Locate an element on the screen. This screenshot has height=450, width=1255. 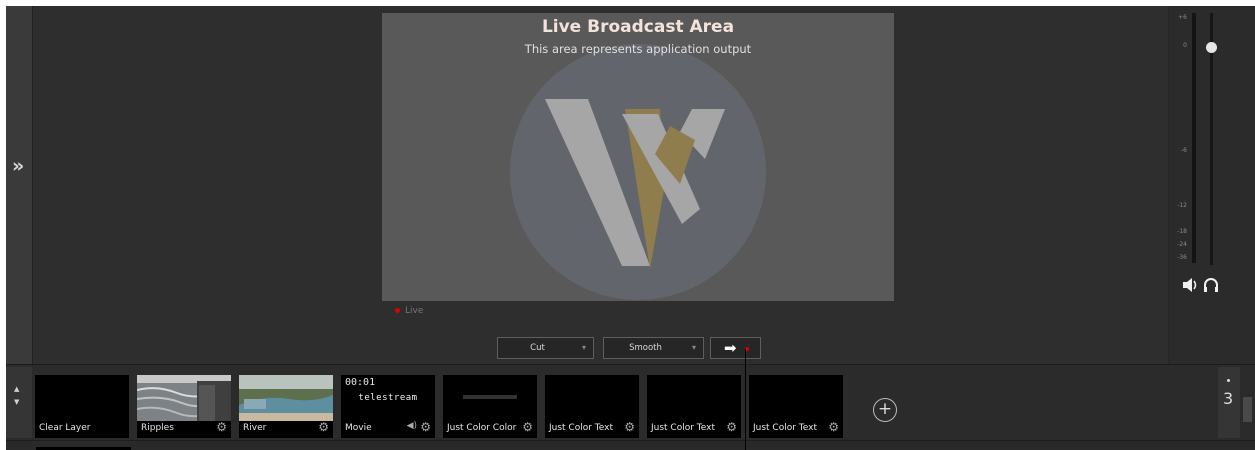
speaker-icon is located at coordinates (1190, 285).